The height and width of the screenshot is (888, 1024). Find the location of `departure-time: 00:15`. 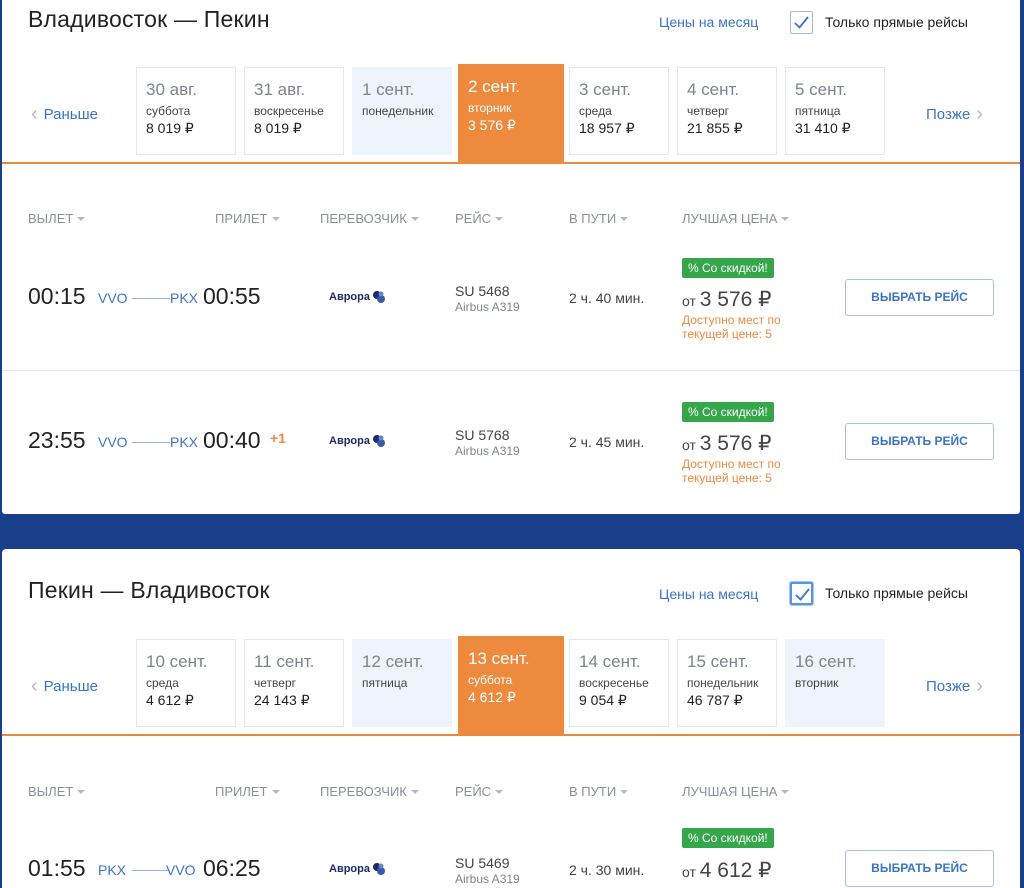

departure-time: 00:15 is located at coordinates (57, 296).